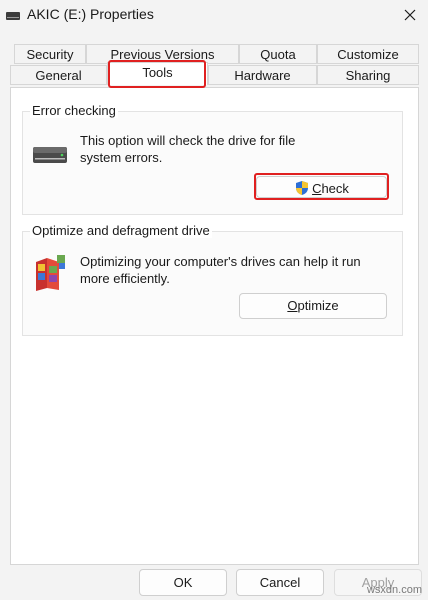 Image resolution: width=428 pixels, height=600 pixels. Describe the element at coordinates (90, 14) in the screenshot. I see `window-title: AKIC (E:) Properties` at that location.